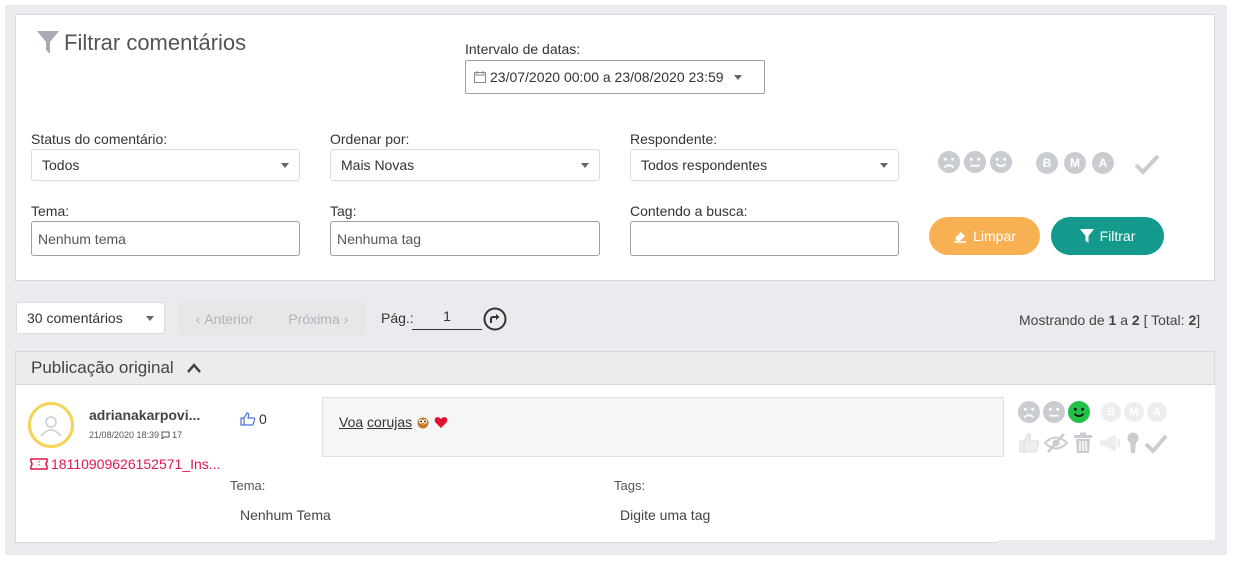 The width and height of the screenshot is (1235, 561). Describe the element at coordinates (1133, 443) in the screenshot. I see `keyhole-icon` at that location.